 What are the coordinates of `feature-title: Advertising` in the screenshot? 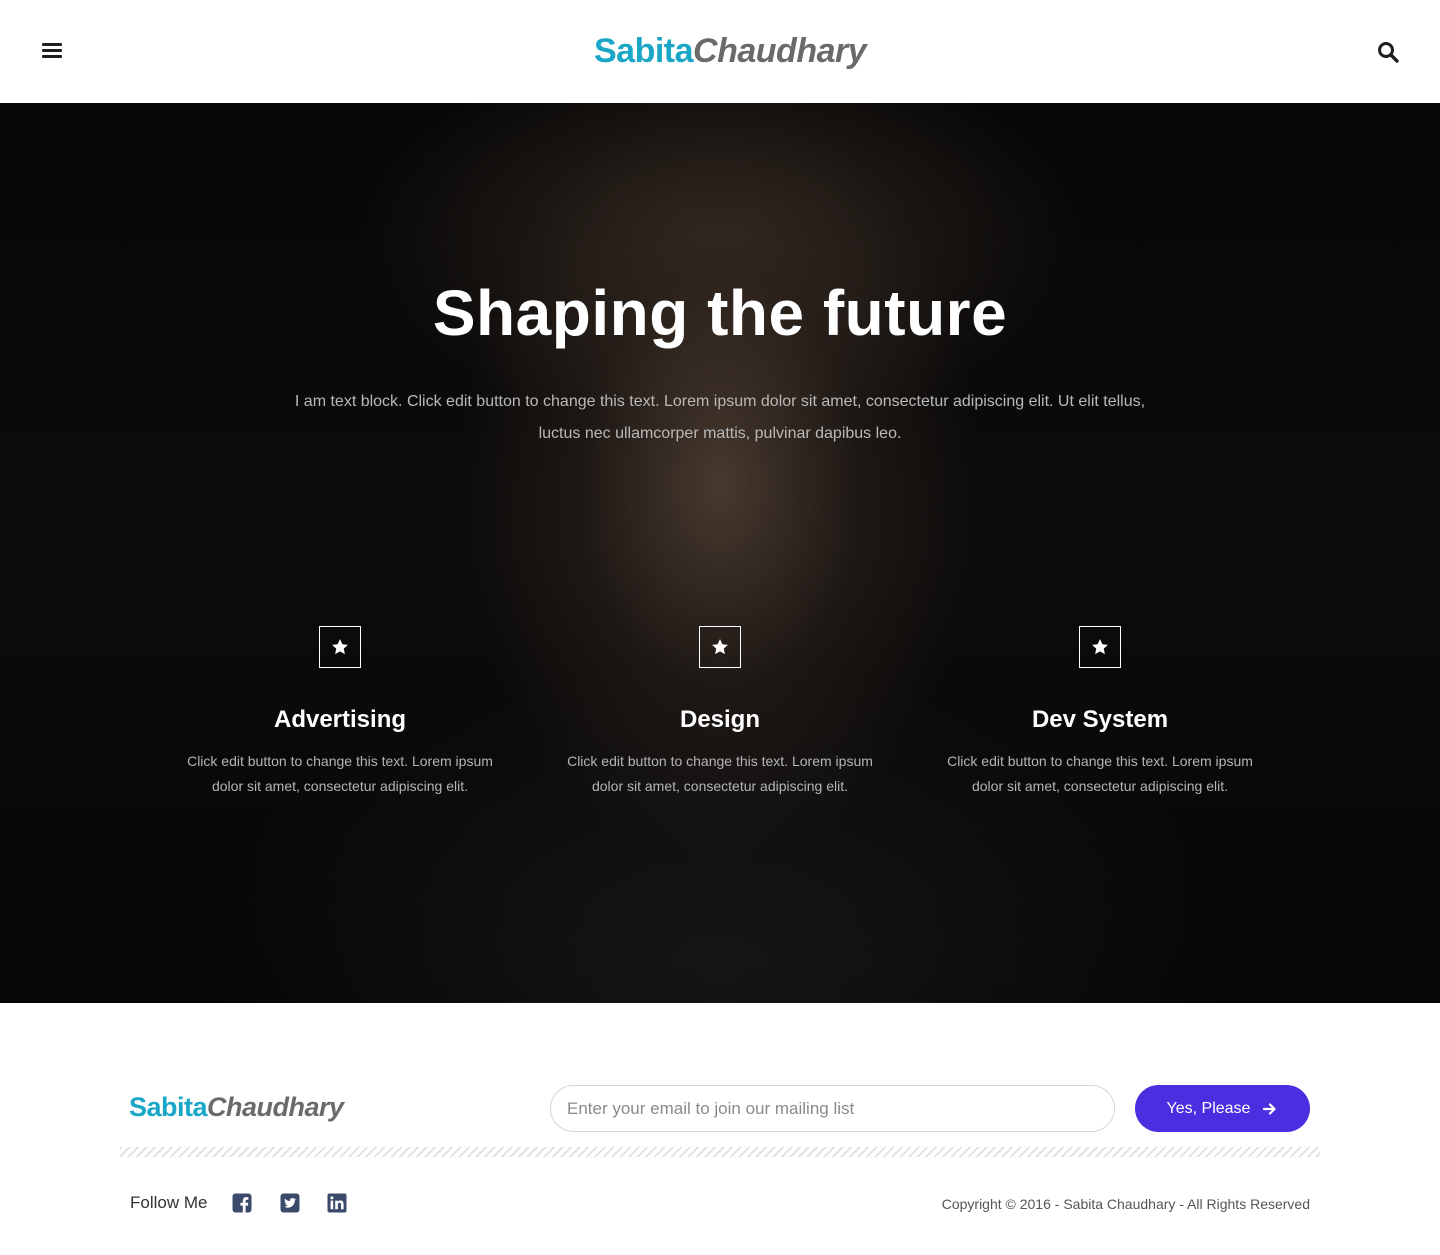 It's located at (340, 719).